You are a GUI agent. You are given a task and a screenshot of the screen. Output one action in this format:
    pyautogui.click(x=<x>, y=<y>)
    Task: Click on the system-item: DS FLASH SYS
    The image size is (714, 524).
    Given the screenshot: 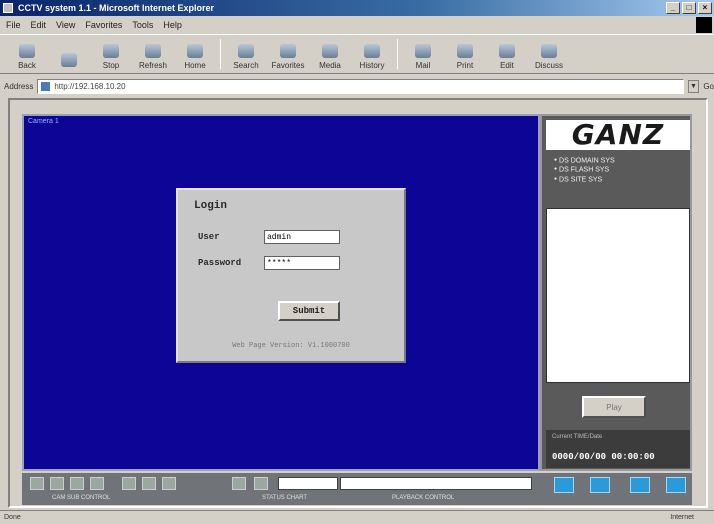 What is the action you would take?
    pyautogui.click(x=584, y=169)
    